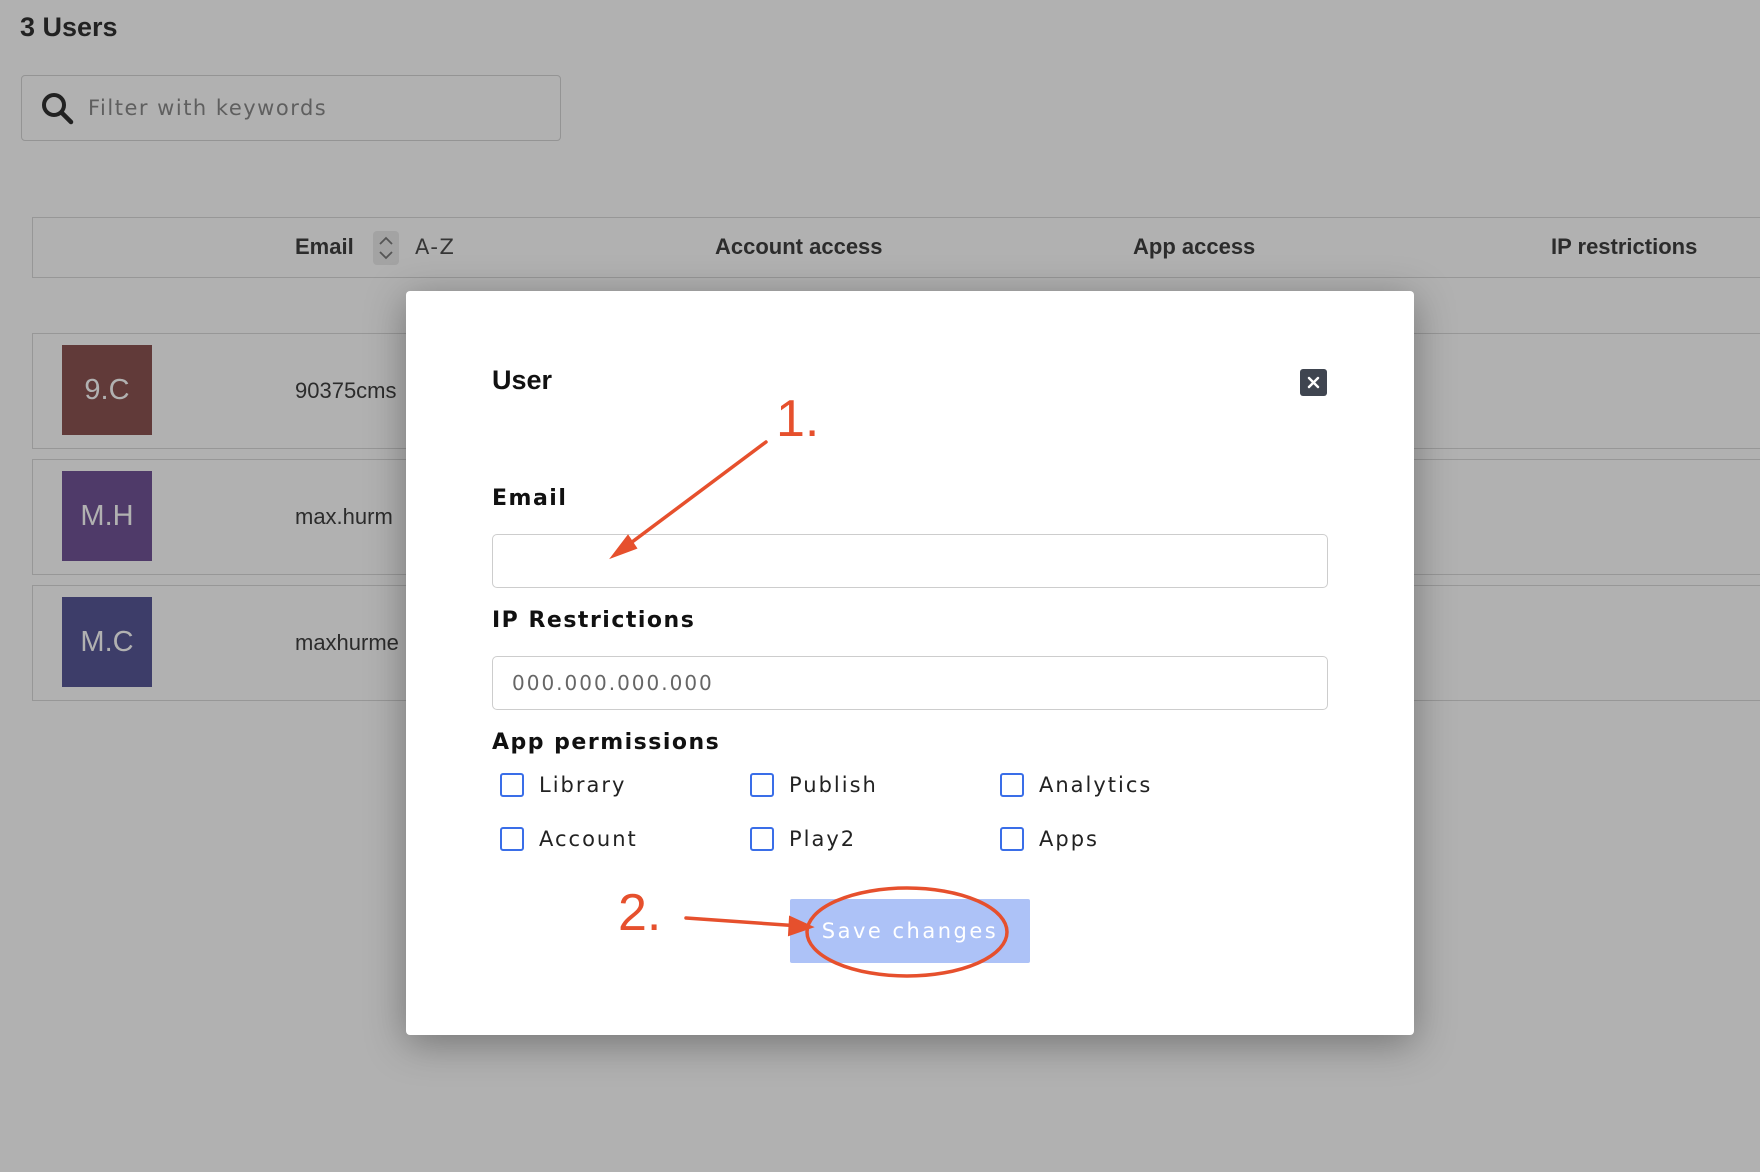 This screenshot has height=1172, width=1760. Describe the element at coordinates (512, 839) in the screenshot. I see `account-checkbox` at that location.